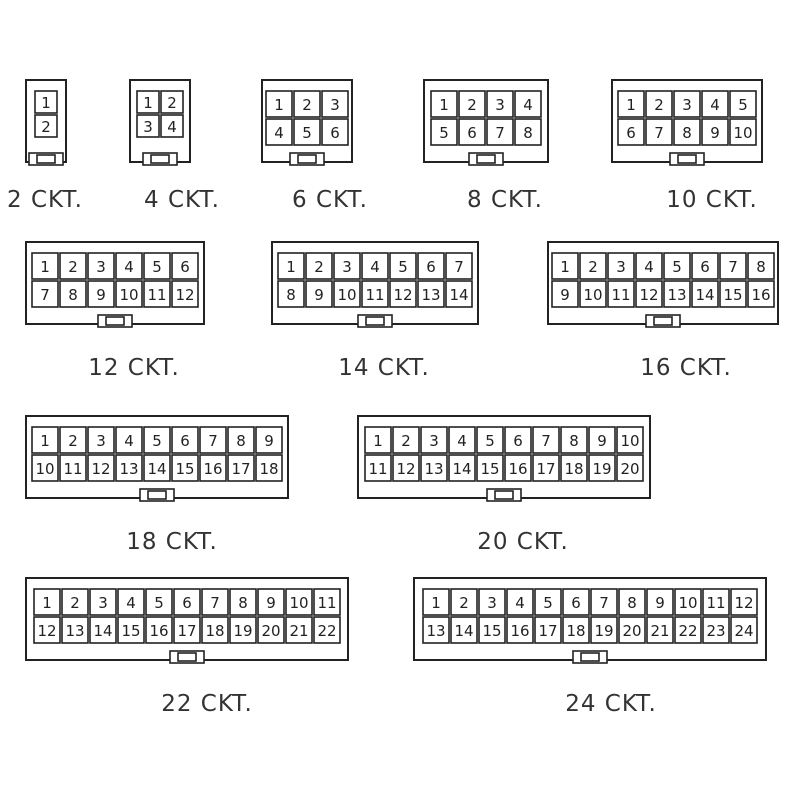  Describe the element at coordinates (330, 200) in the screenshot. I see `circuit-count-label: 6 CKT.` at that location.